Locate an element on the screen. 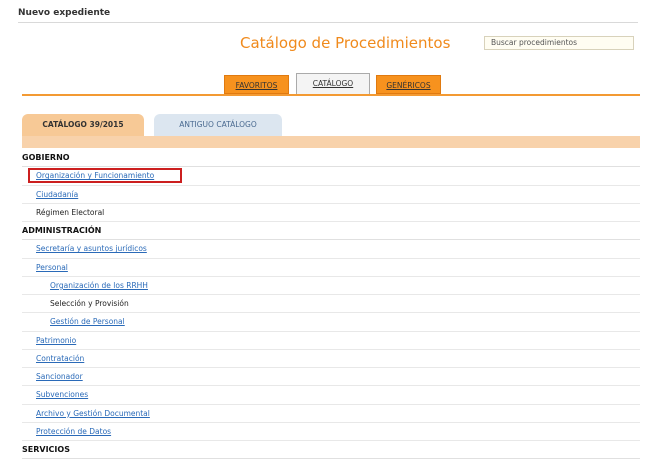 The image size is (646, 461). tabs-divider is located at coordinates (331, 95).